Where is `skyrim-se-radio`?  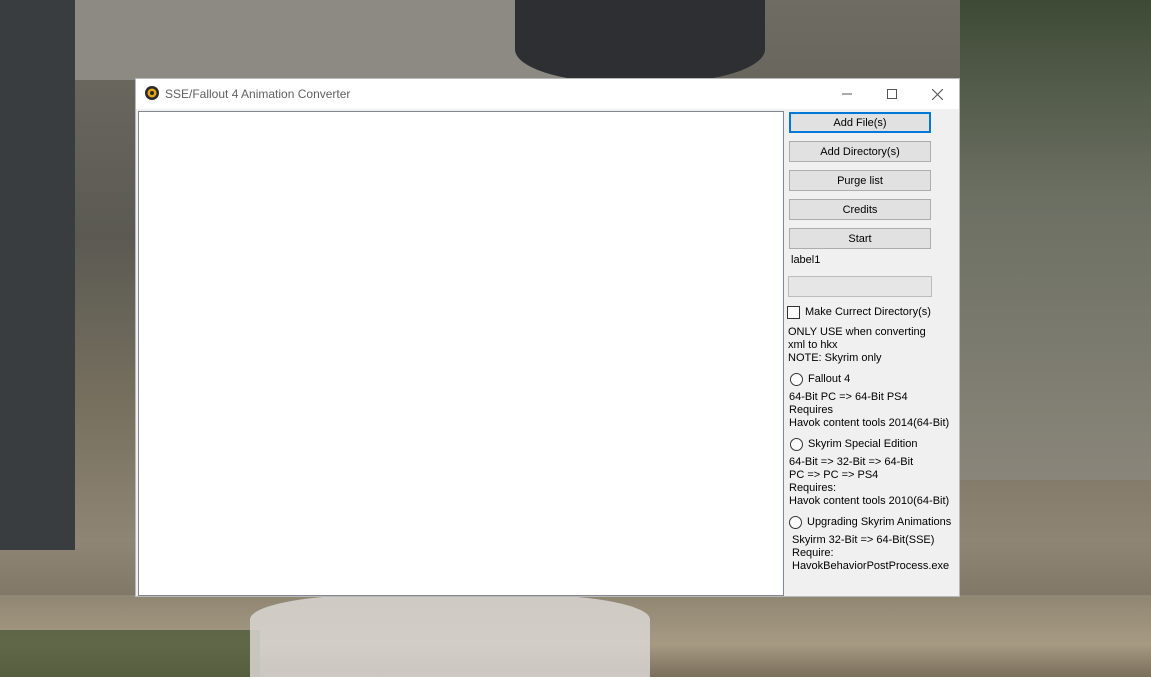 skyrim-se-radio is located at coordinates (796, 444).